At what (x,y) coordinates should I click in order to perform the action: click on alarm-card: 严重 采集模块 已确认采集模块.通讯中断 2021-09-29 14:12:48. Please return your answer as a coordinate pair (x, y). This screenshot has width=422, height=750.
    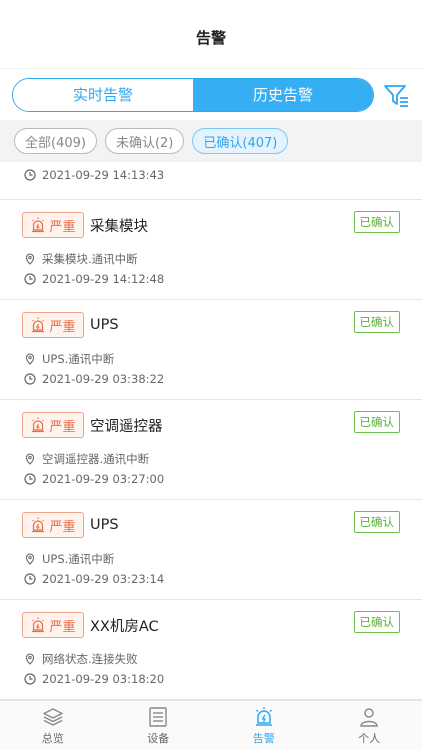
    Looking at the image, I should click on (211, 250).